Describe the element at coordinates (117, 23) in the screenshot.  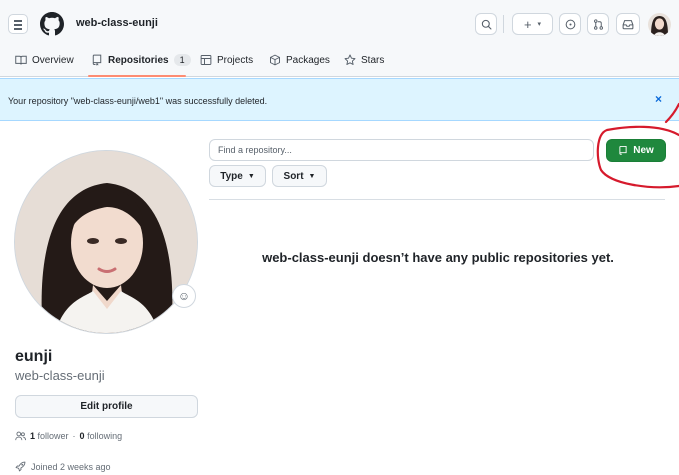
I see `context-owner-link: web-class-eunji` at that location.